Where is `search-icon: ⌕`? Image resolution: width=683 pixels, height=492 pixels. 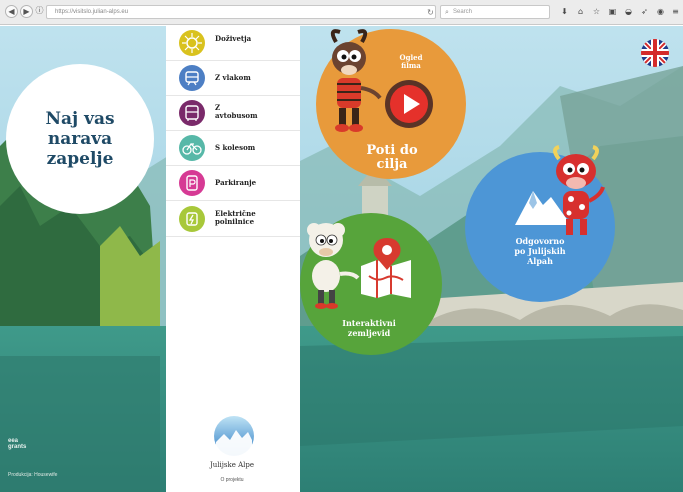 search-icon: ⌕ is located at coordinates (447, 12).